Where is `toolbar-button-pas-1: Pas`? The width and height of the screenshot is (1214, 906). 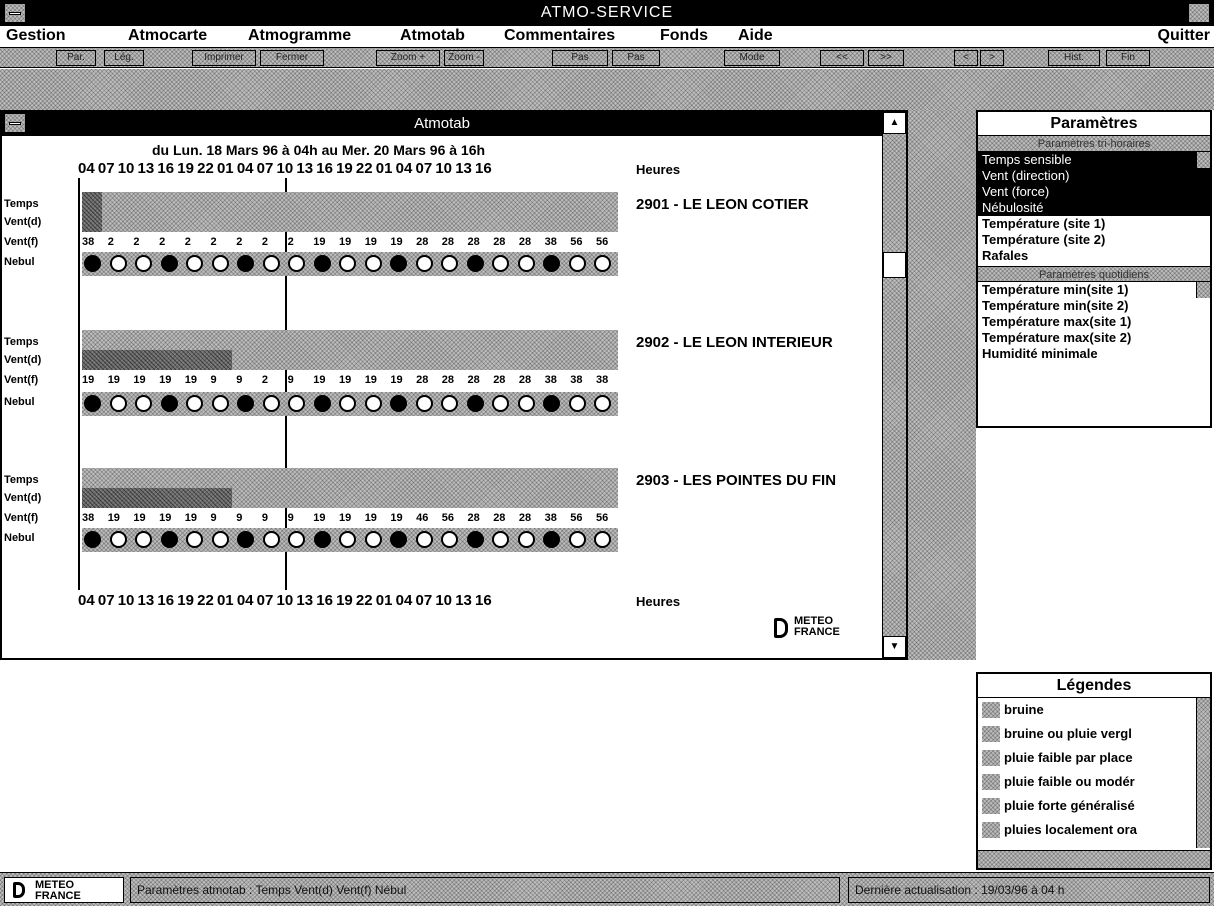 toolbar-button-pas-1: Pas is located at coordinates (580, 58).